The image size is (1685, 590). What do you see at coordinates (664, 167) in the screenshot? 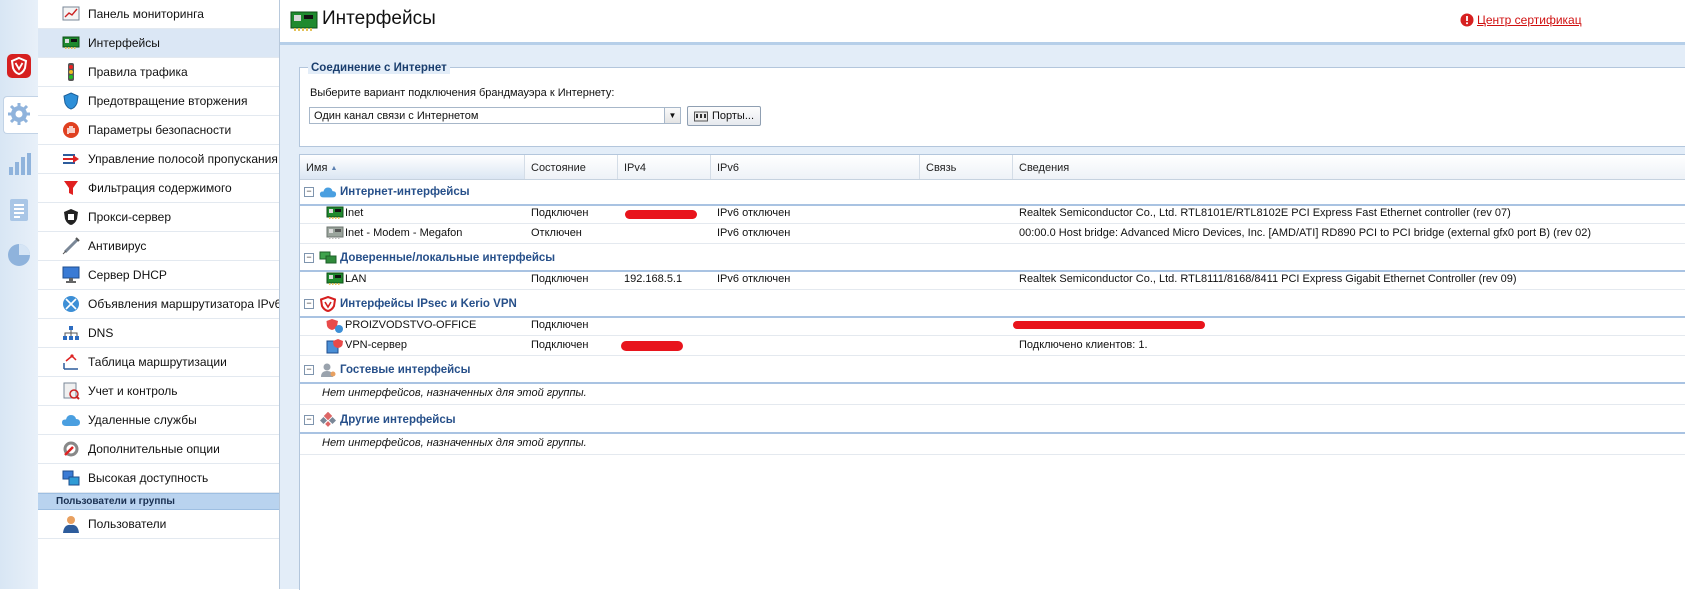
I see `column-header-2: IPv4` at bounding box center [664, 167].